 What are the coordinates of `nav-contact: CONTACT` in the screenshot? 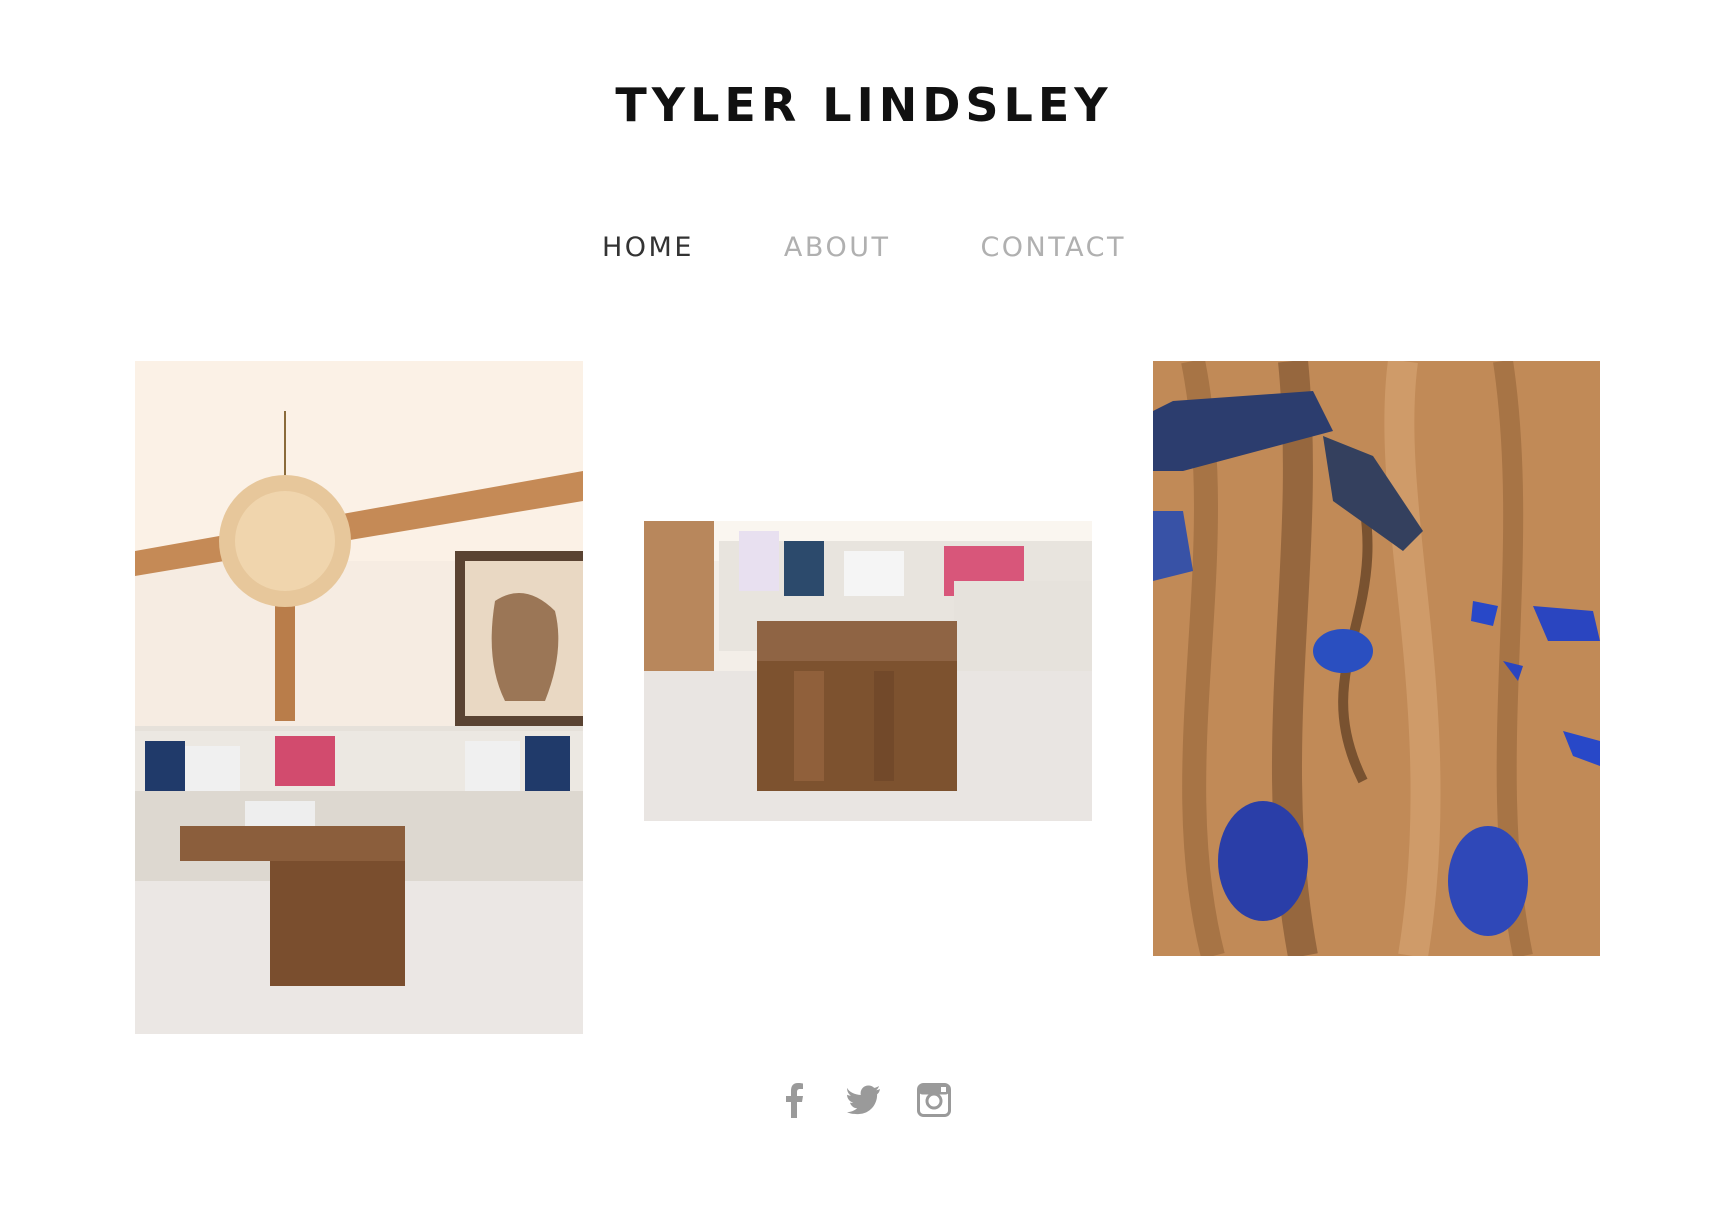 It's located at (1053, 247).